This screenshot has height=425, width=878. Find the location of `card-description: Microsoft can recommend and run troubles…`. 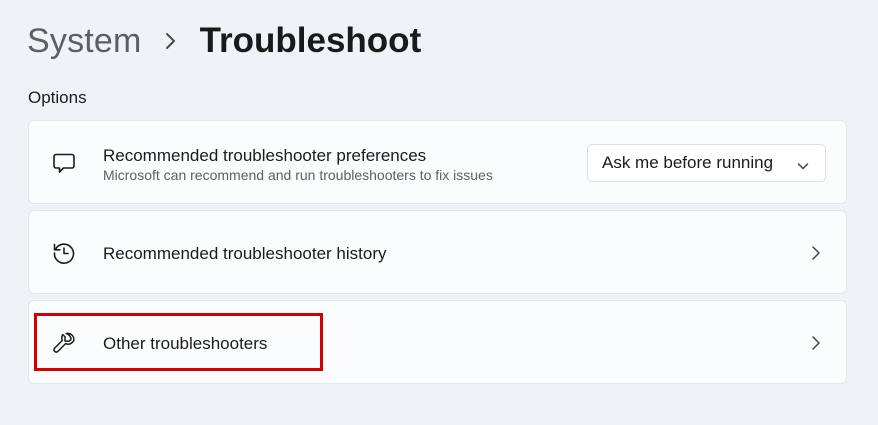

card-description: Microsoft can recommend and run troubles… is located at coordinates (298, 175).